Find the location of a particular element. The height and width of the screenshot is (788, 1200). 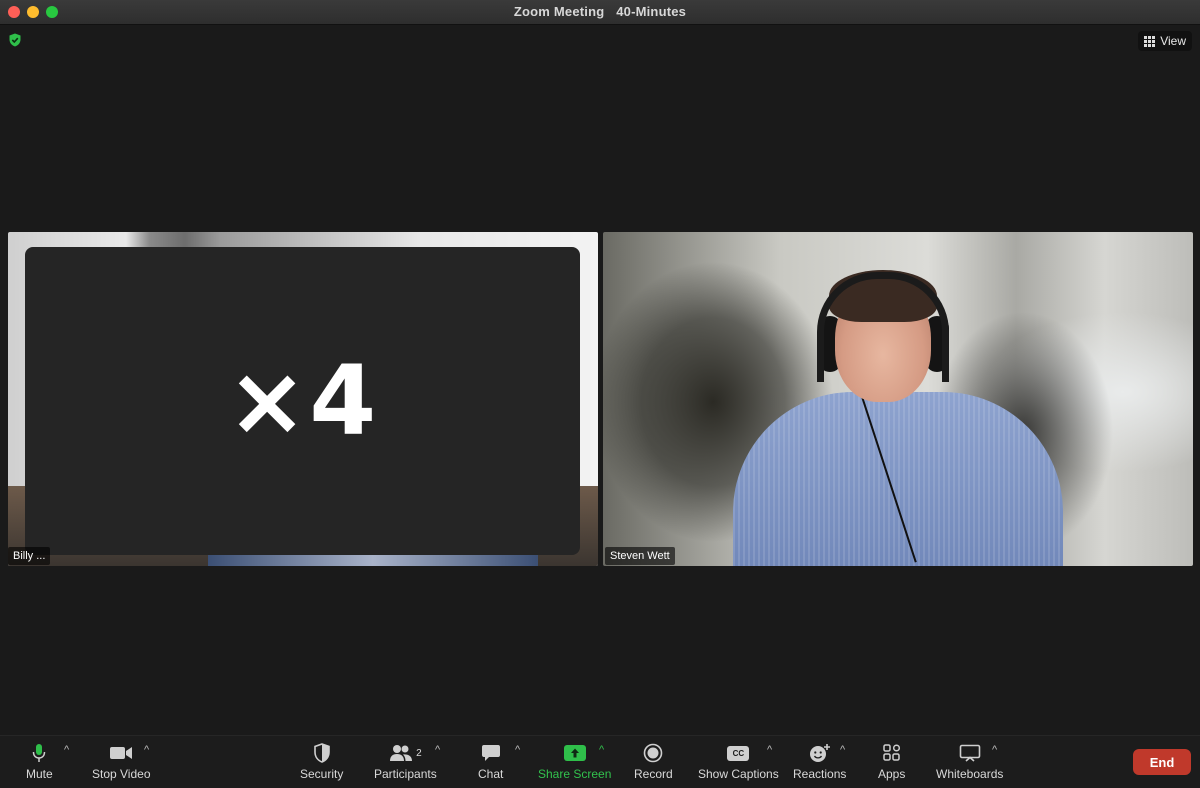

title-bar: Zoom Meeting 40-Minutes is located at coordinates (600, 12).